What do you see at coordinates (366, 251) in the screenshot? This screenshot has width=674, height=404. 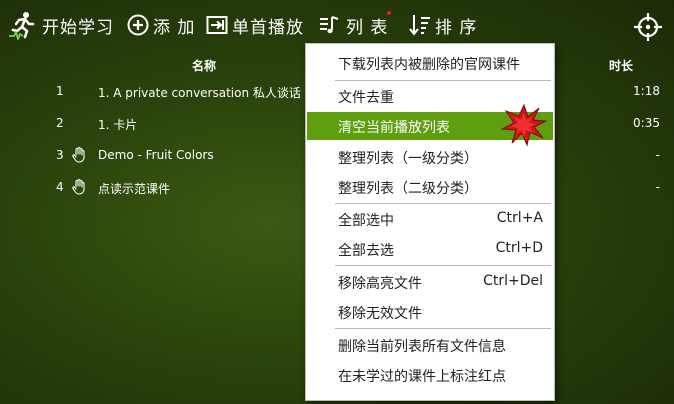 I see `menu-item-label: 全部去选` at bounding box center [366, 251].